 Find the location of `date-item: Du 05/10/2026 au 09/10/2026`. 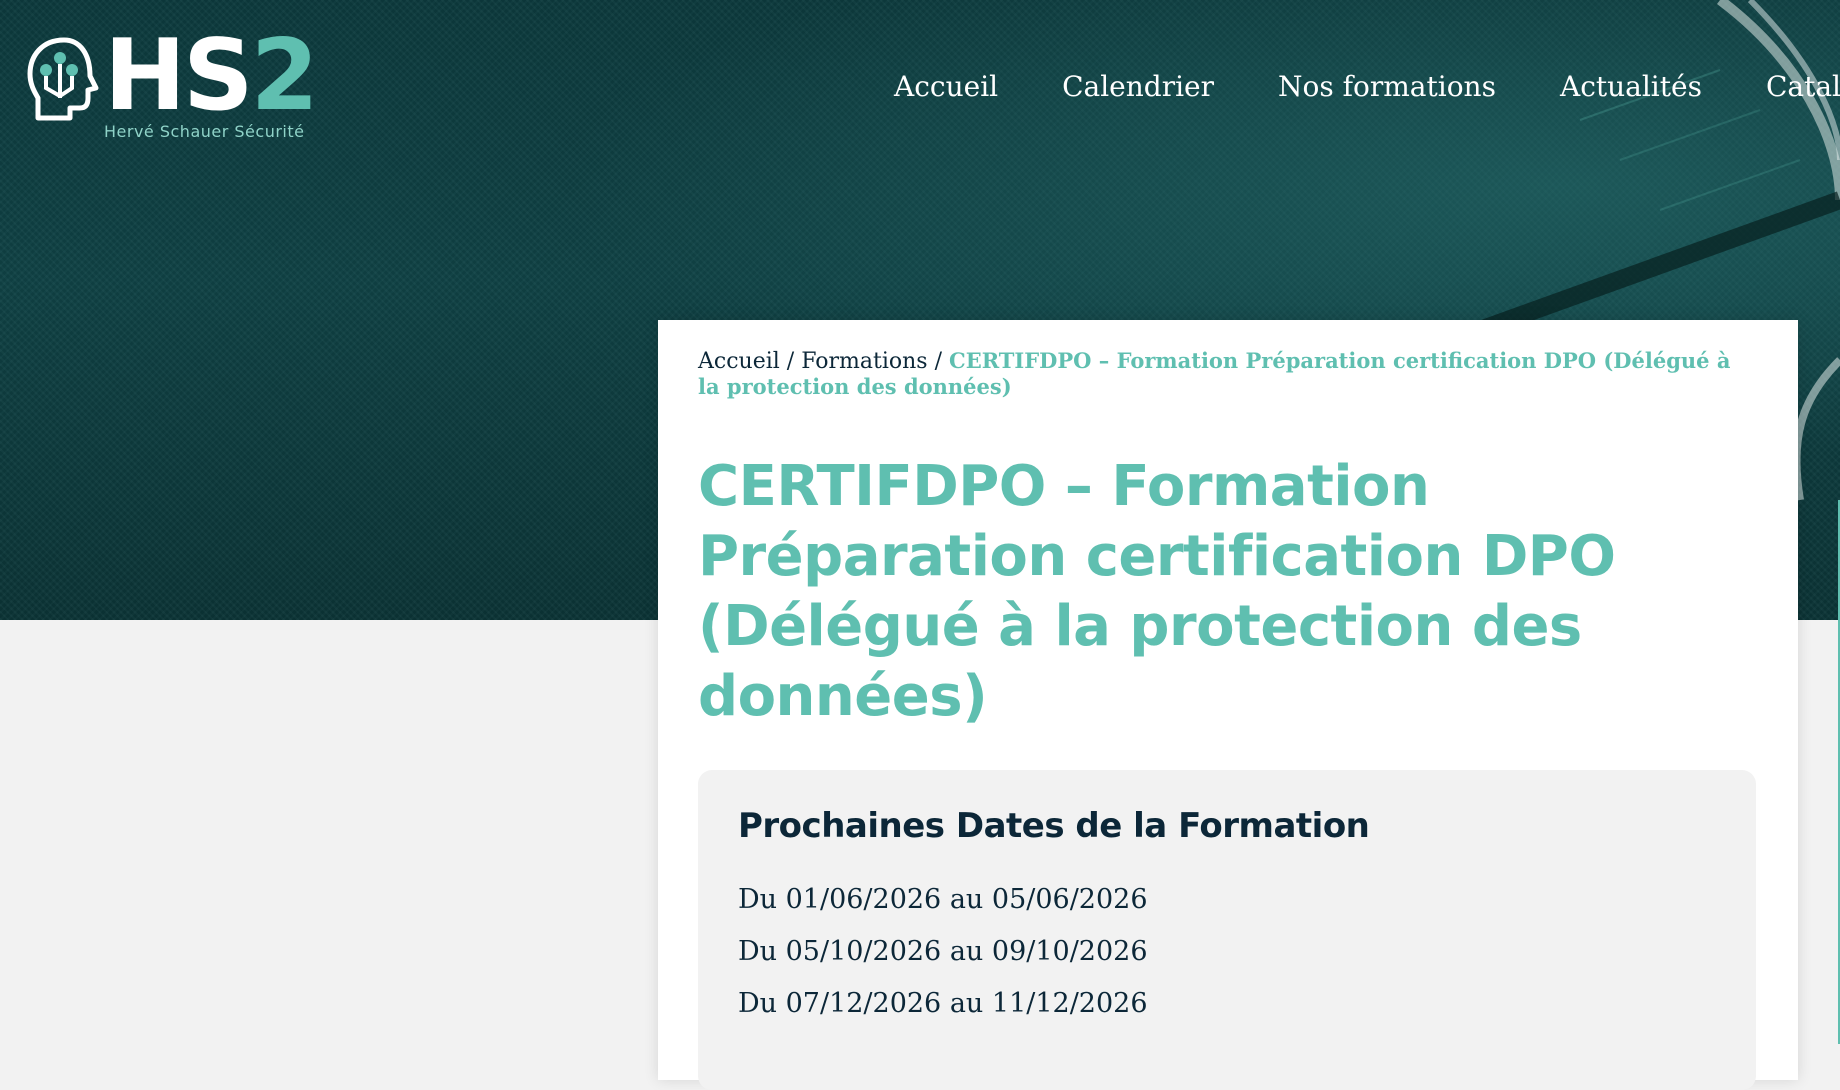

date-item: Du 05/10/2026 au 09/10/2026 is located at coordinates (943, 951).